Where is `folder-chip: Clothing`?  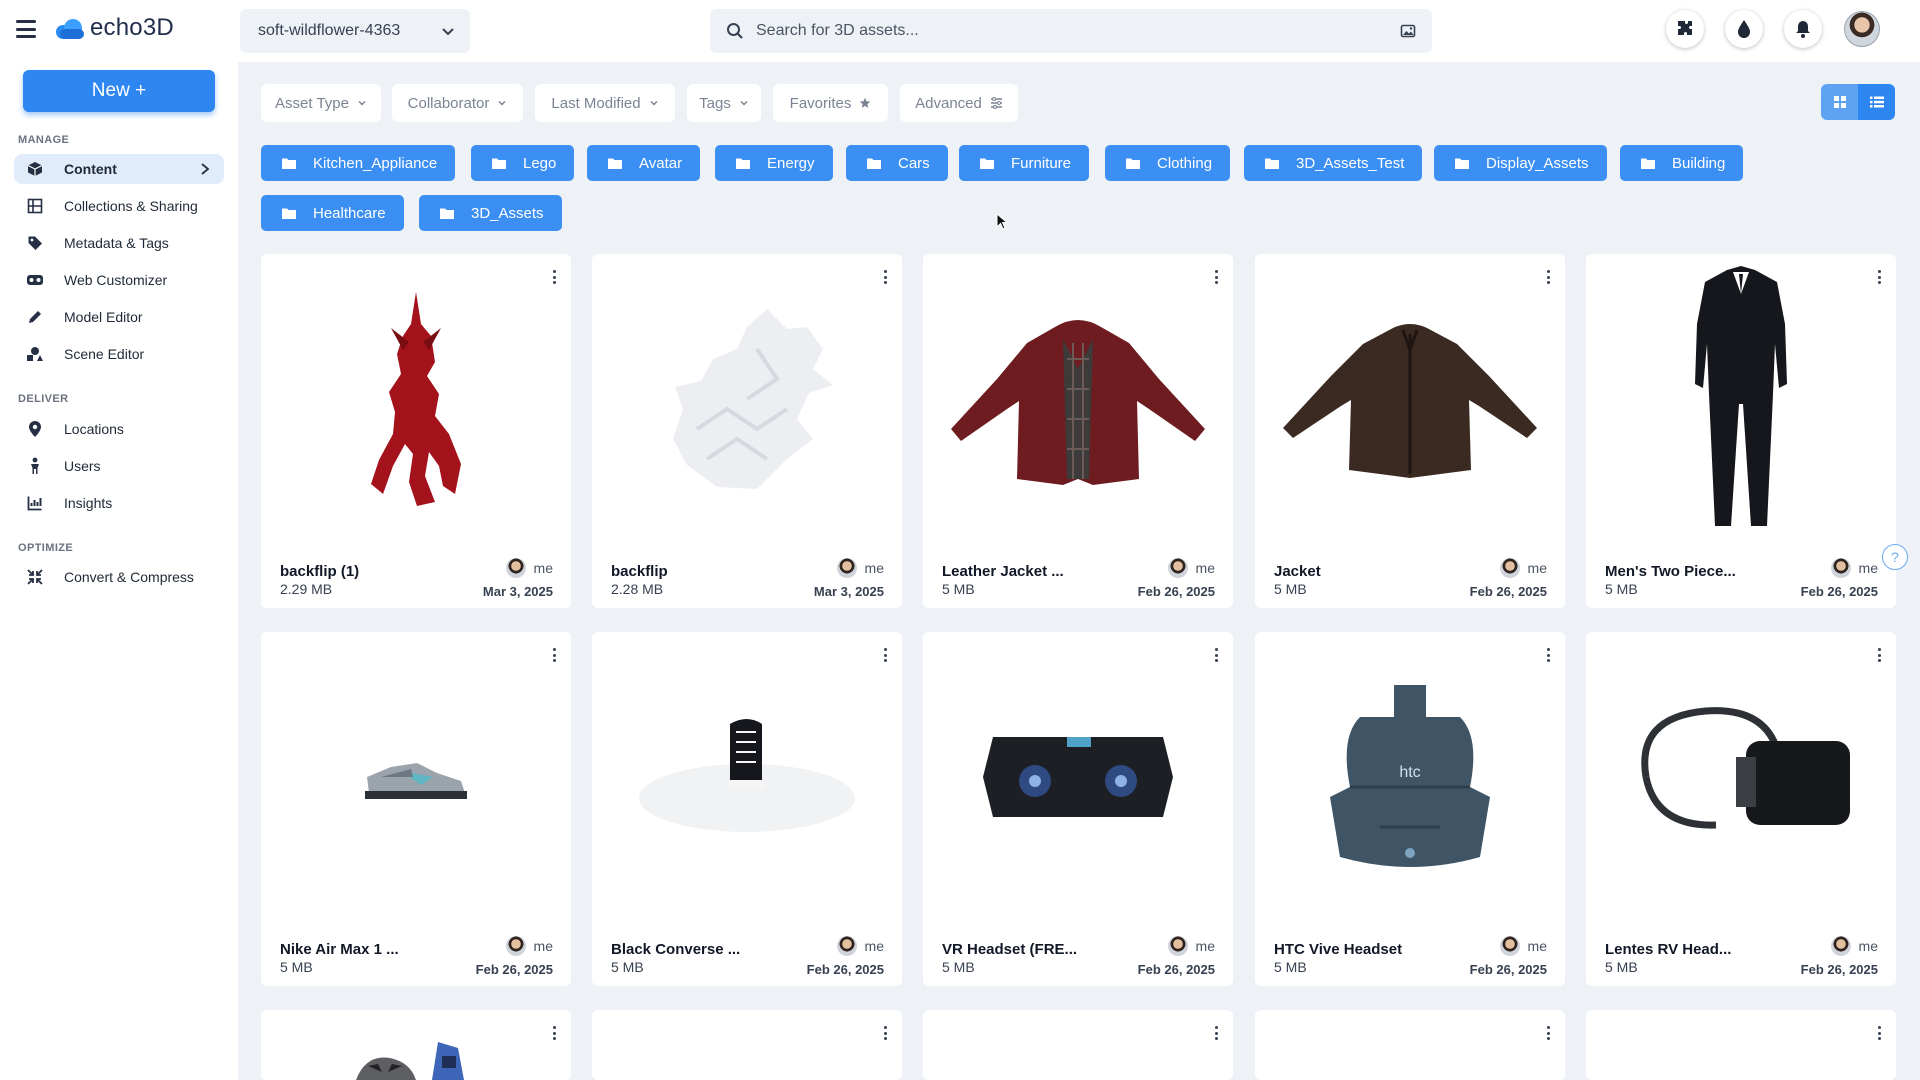 folder-chip: Clothing is located at coordinates (1168, 163).